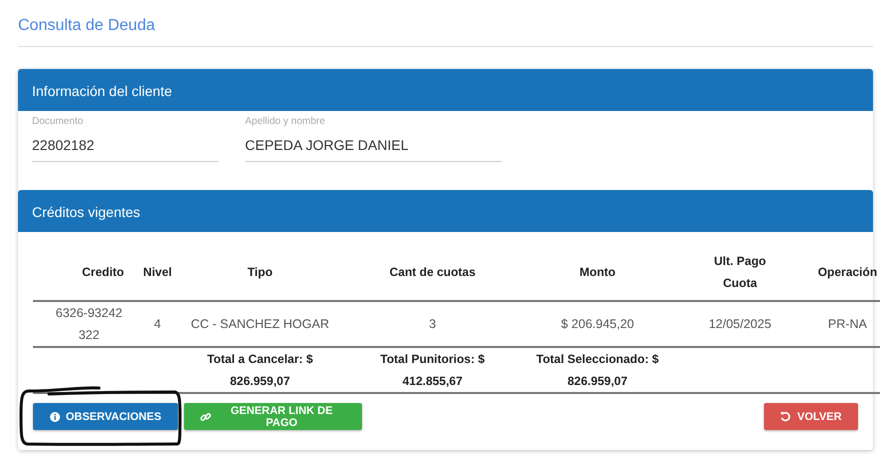 Image resolution: width=886 pixels, height=473 pixels. I want to click on table-cell: $ 206.945,20, so click(597, 324).